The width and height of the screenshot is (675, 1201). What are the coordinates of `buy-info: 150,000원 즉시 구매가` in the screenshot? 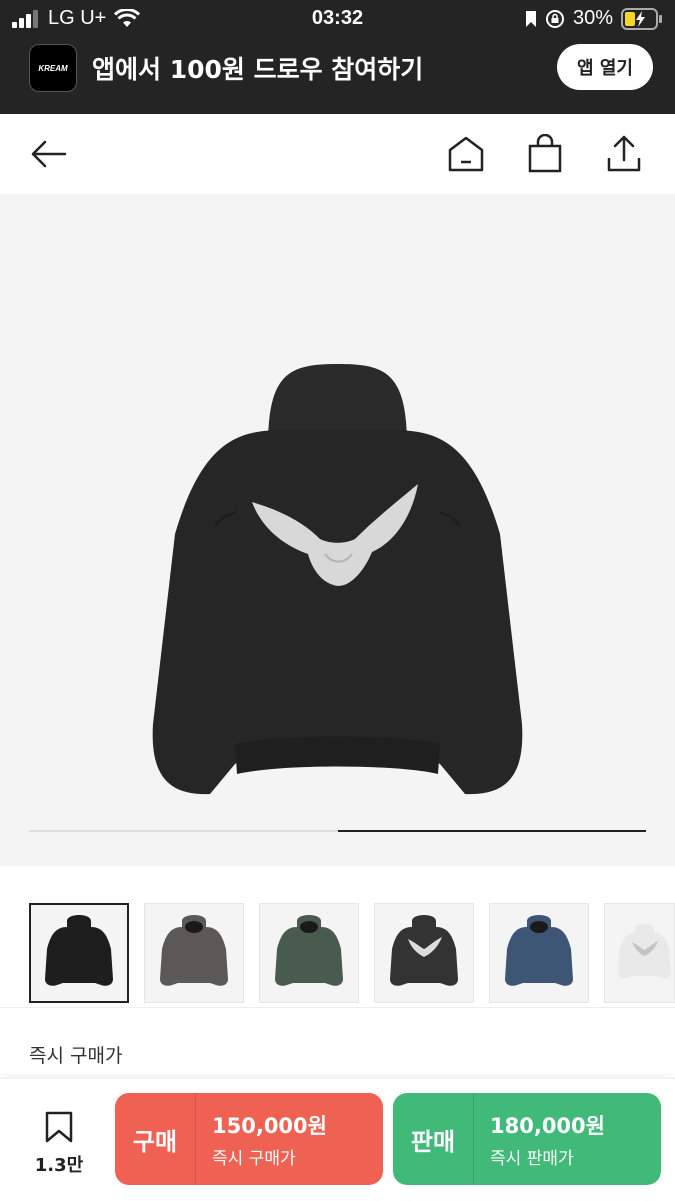 It's located at (261, 1139).